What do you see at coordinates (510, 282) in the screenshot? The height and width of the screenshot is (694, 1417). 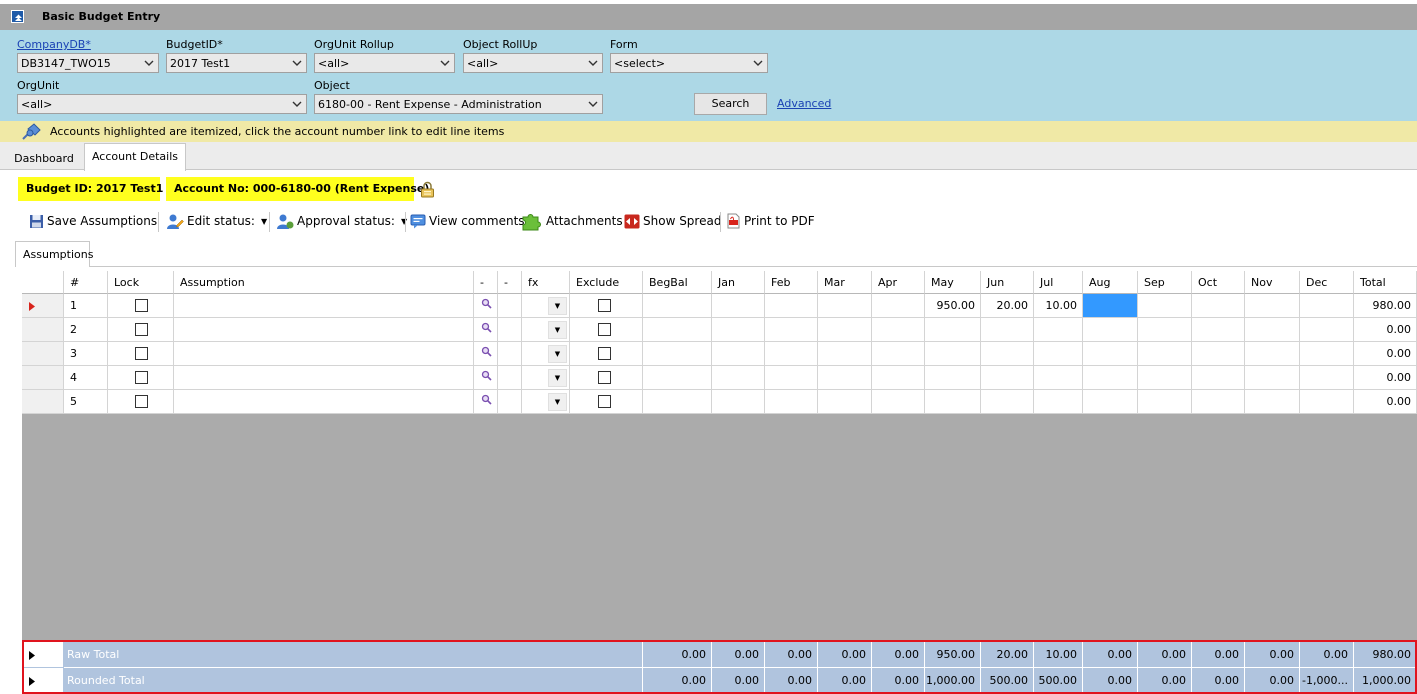 I see `header-dash-2: -` at bounding box center [510, 282].